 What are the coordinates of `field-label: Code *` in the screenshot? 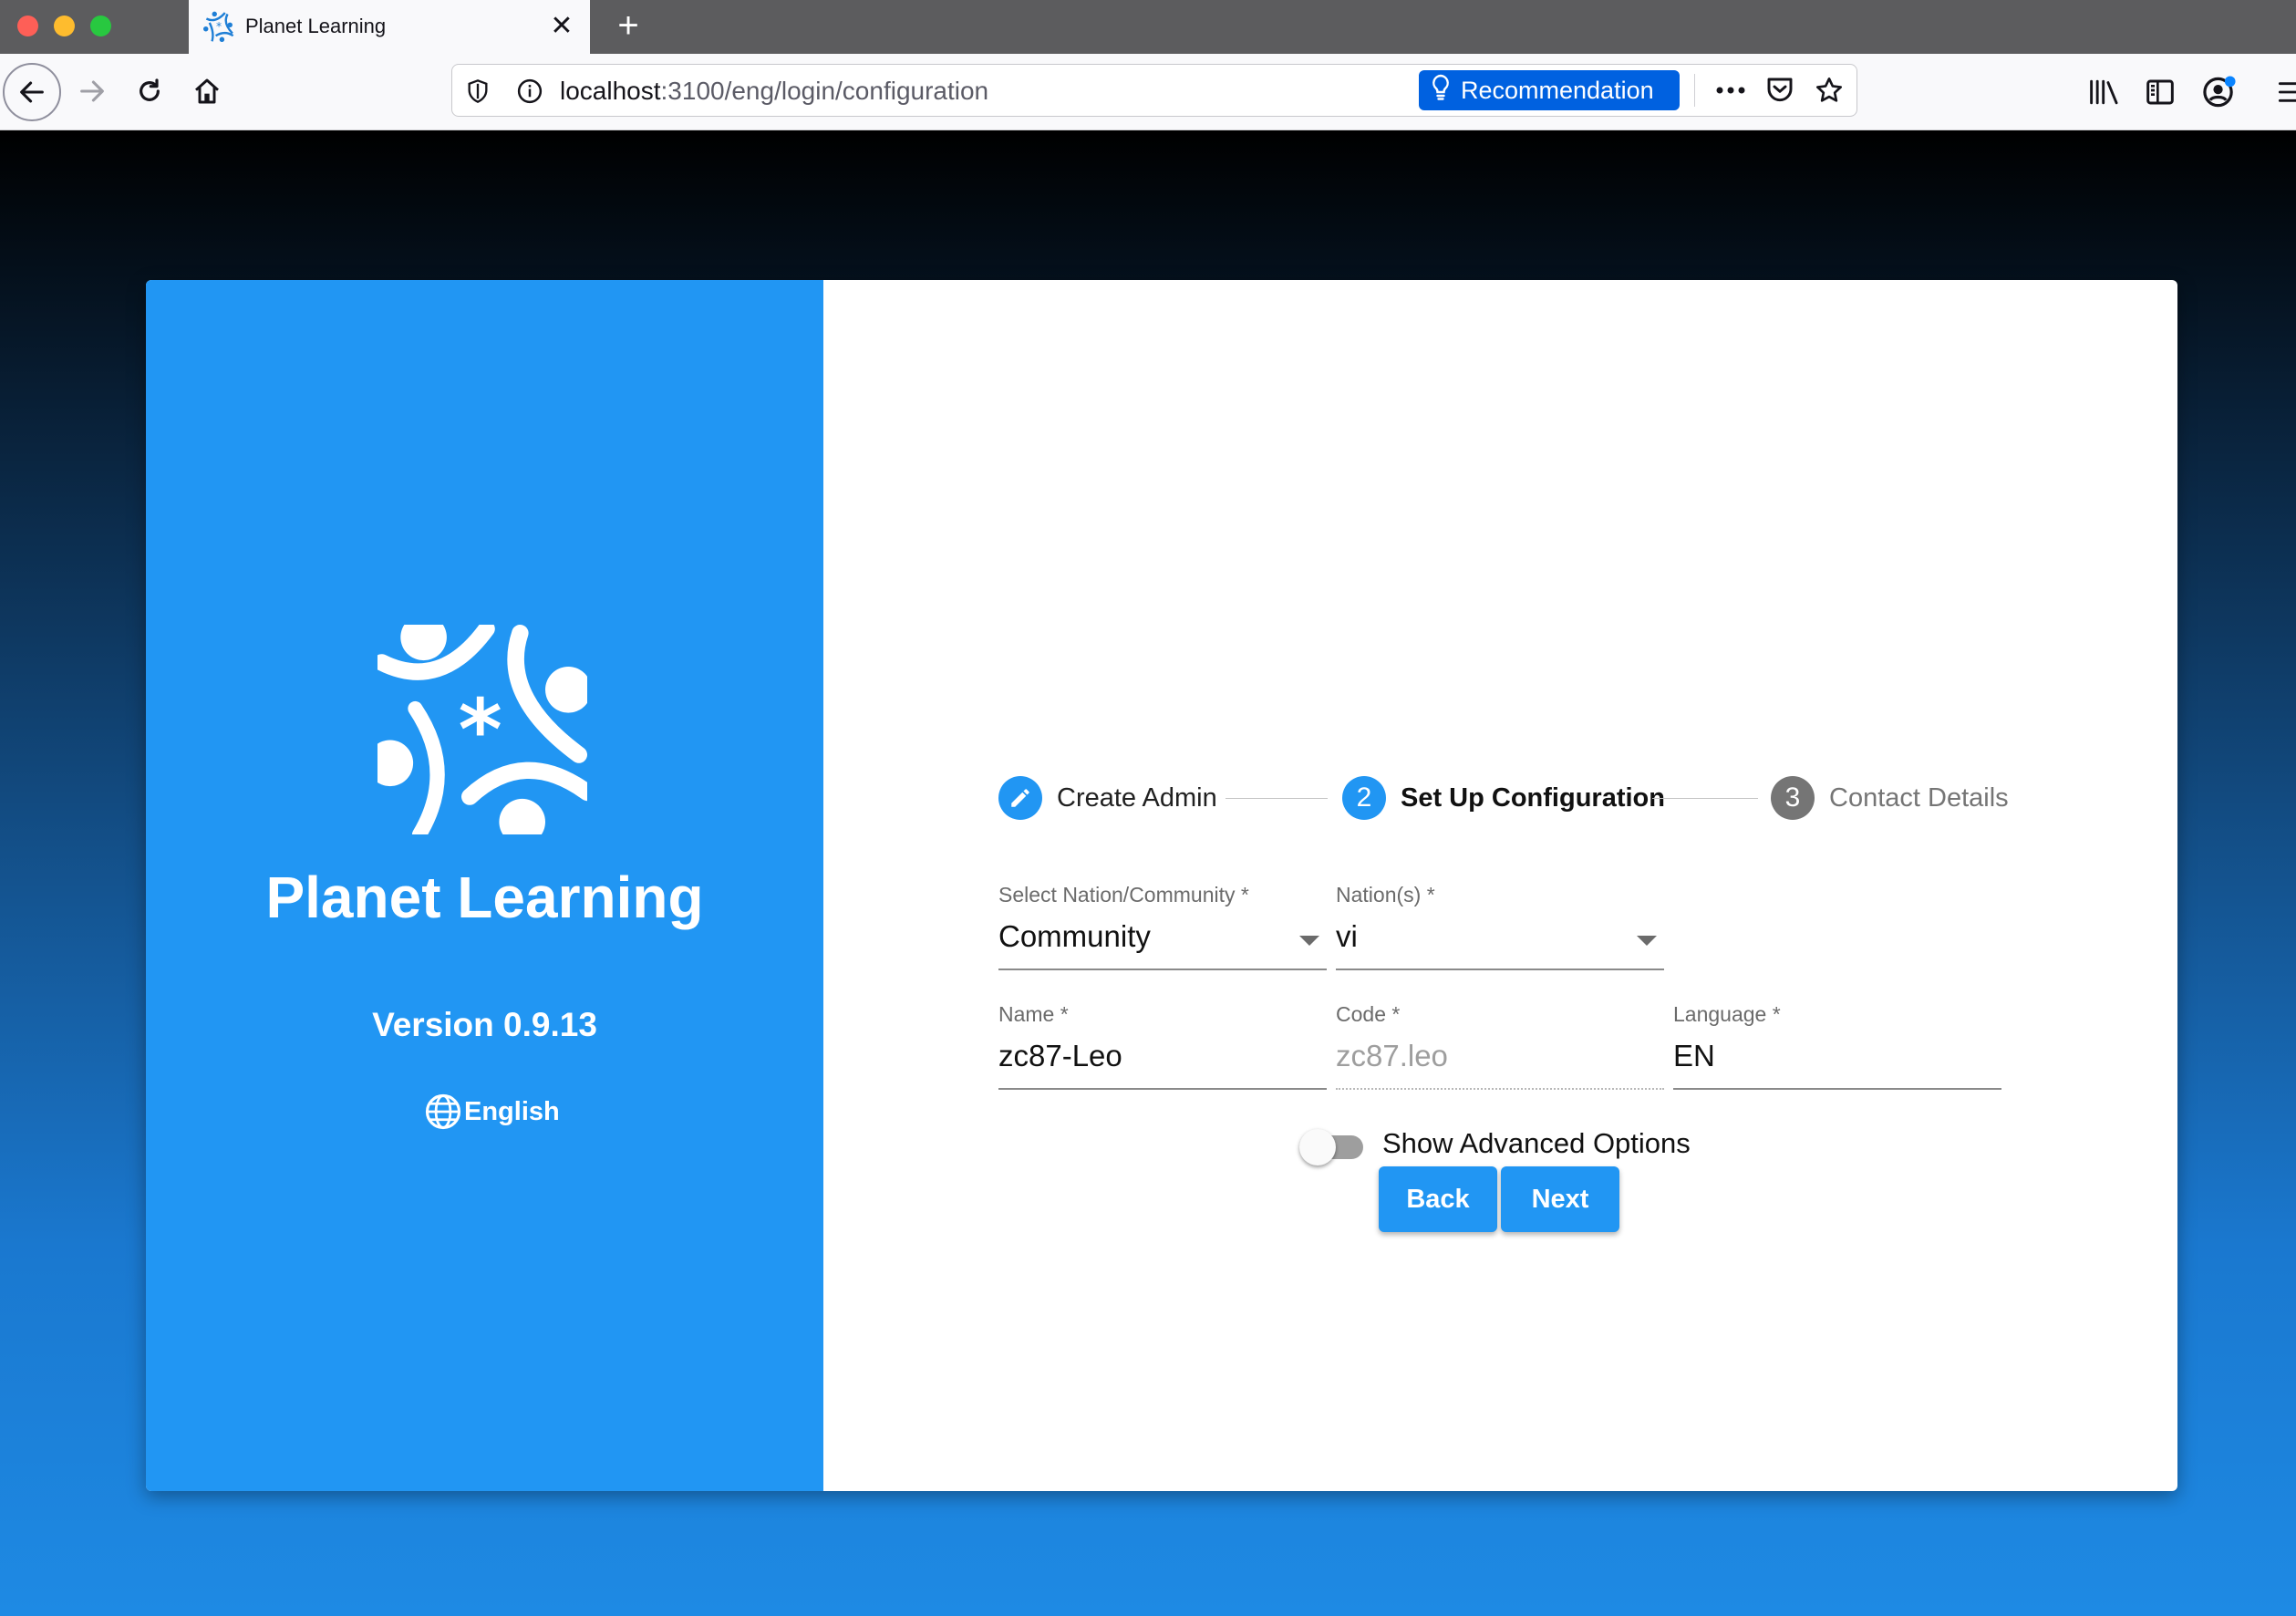 It's located at (1368, 1014).